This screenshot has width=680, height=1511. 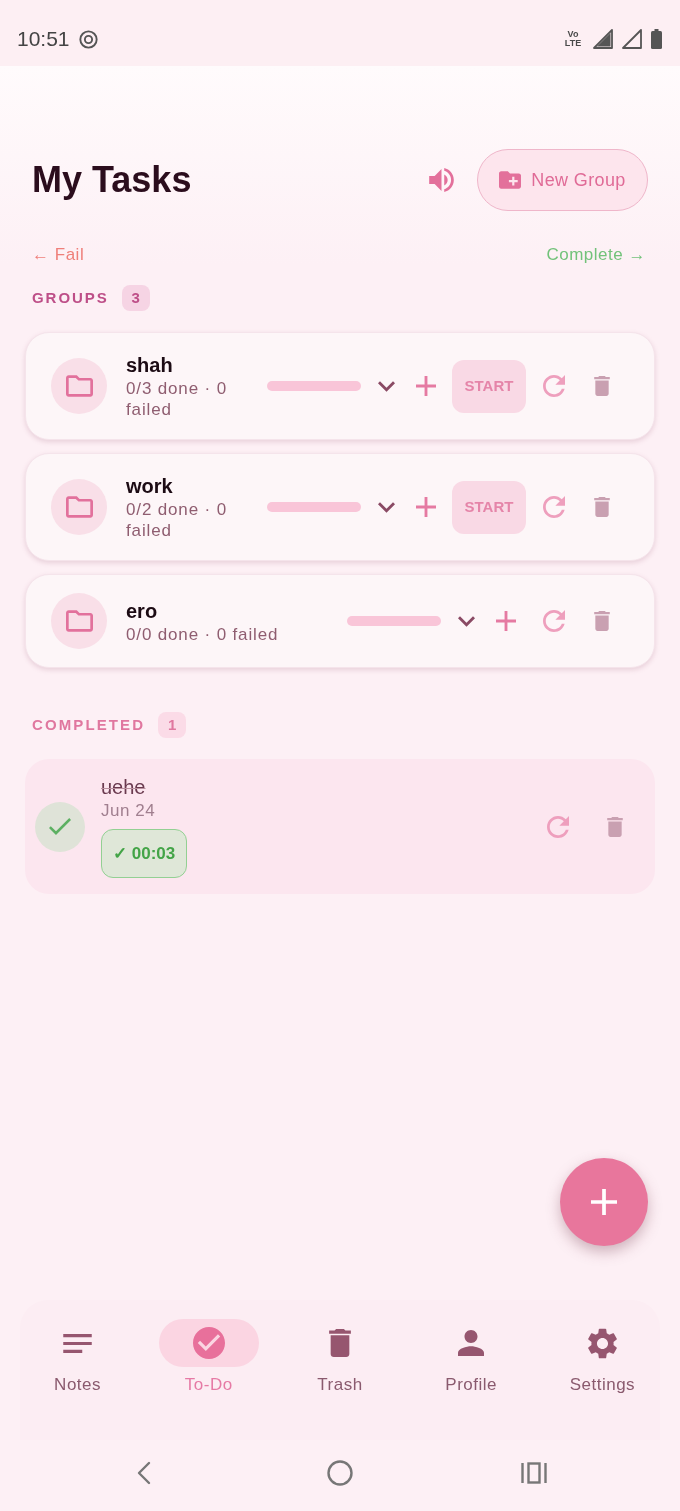 I want to click on volte-indicator: Vo LTE, so click(x=573, y=39).